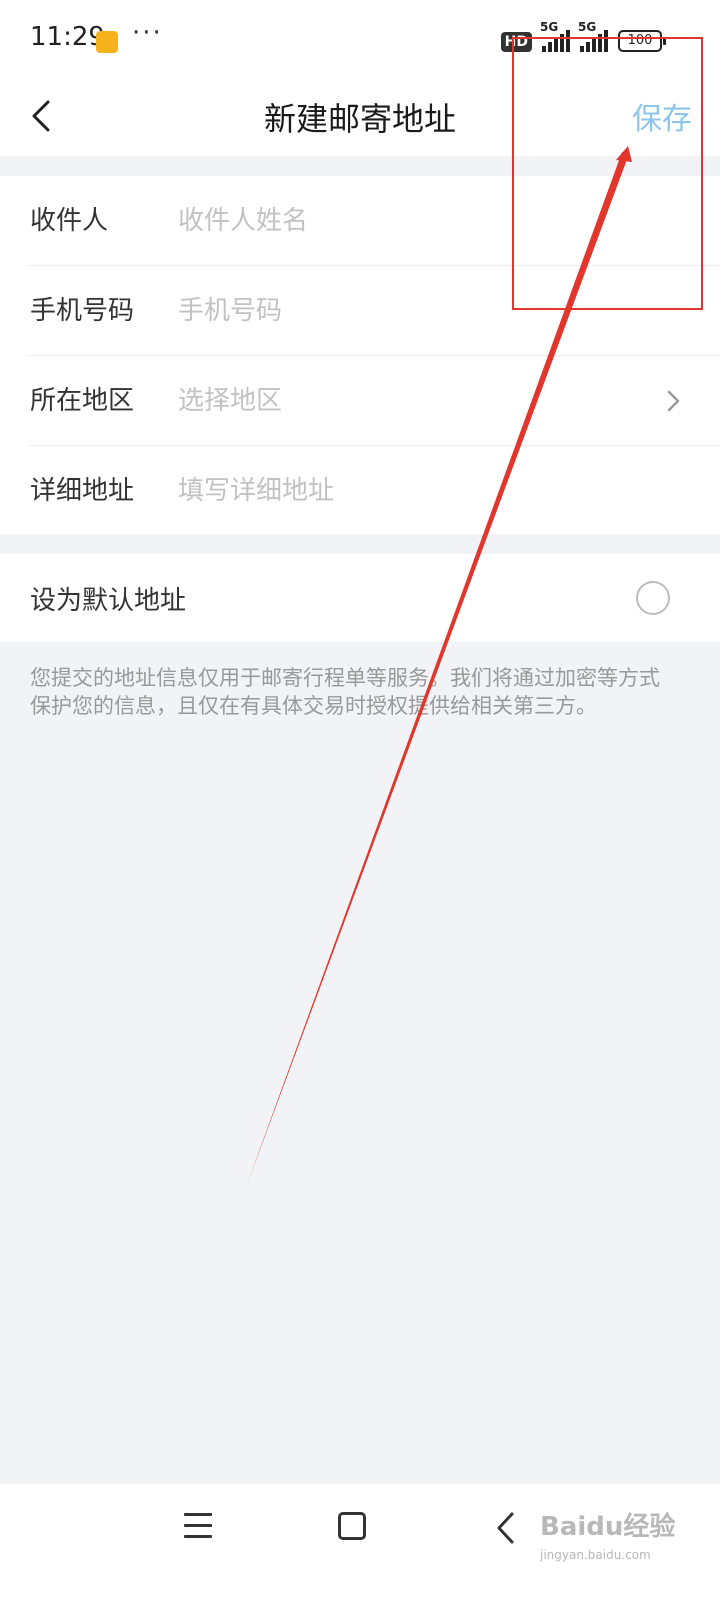 This screenshot has height=1600, width=720. What do you see at coordinates (108, 601) in the screenshot?
I see `default-address-label: 设为默认地址` at bounding box center [108, 601].